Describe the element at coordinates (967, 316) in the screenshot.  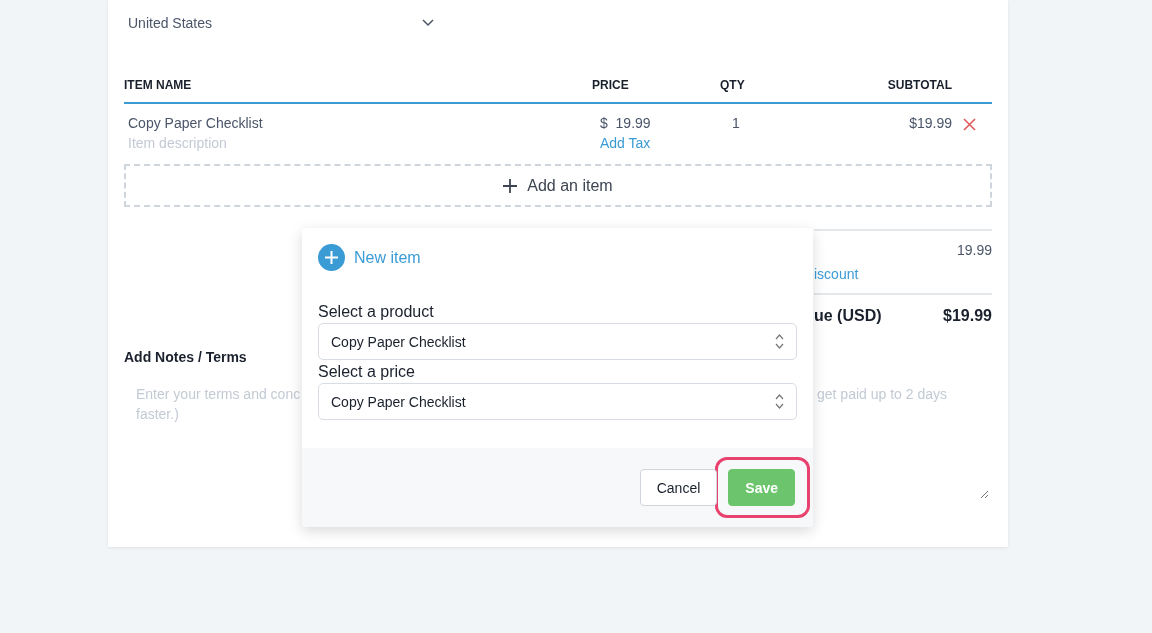
I see `total-value: $19.99` at that location.